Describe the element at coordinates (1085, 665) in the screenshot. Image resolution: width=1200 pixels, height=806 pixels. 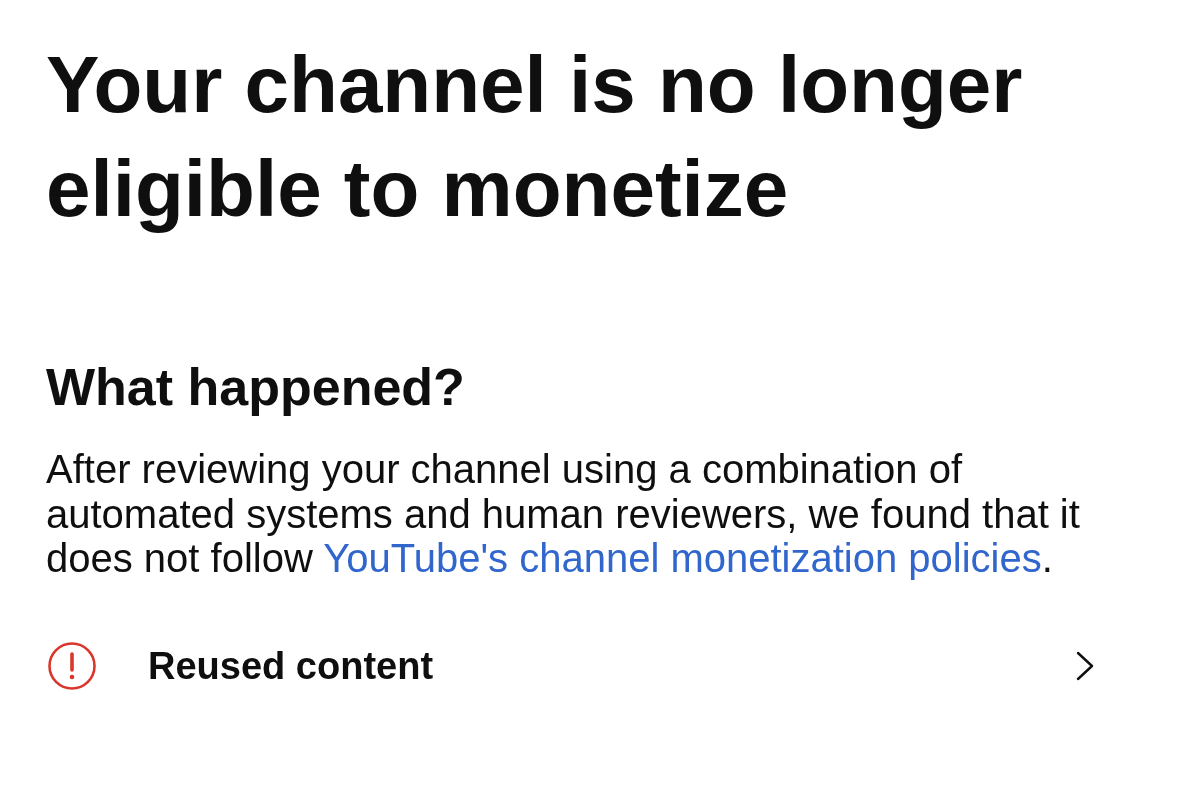
I see `chevron-right-icon` at that location.